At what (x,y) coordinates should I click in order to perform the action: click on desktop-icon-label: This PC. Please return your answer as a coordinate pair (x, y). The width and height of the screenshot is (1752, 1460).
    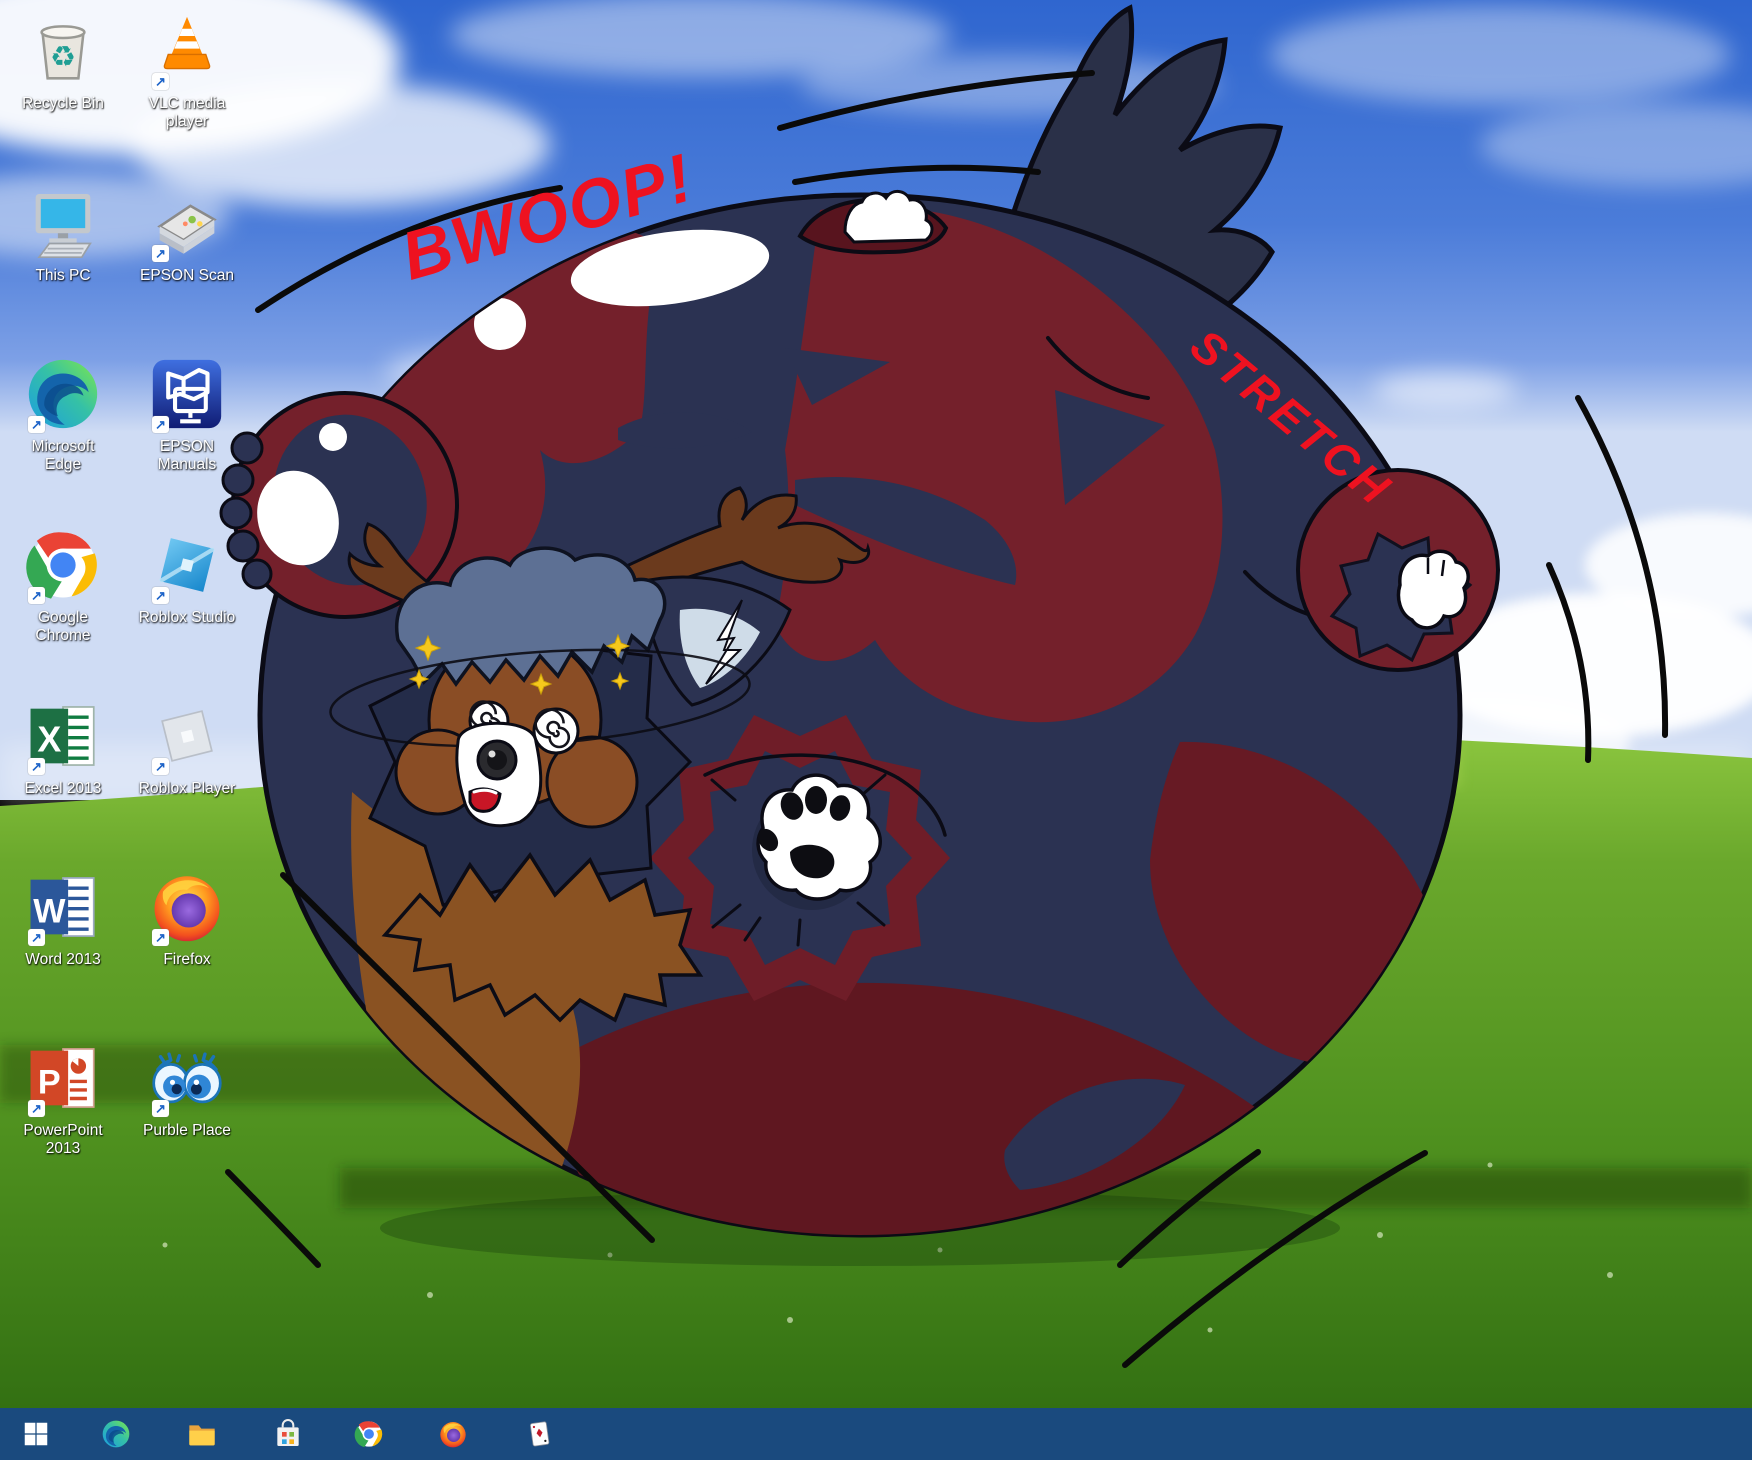
    Looking at the image, I should click on (63, 275).